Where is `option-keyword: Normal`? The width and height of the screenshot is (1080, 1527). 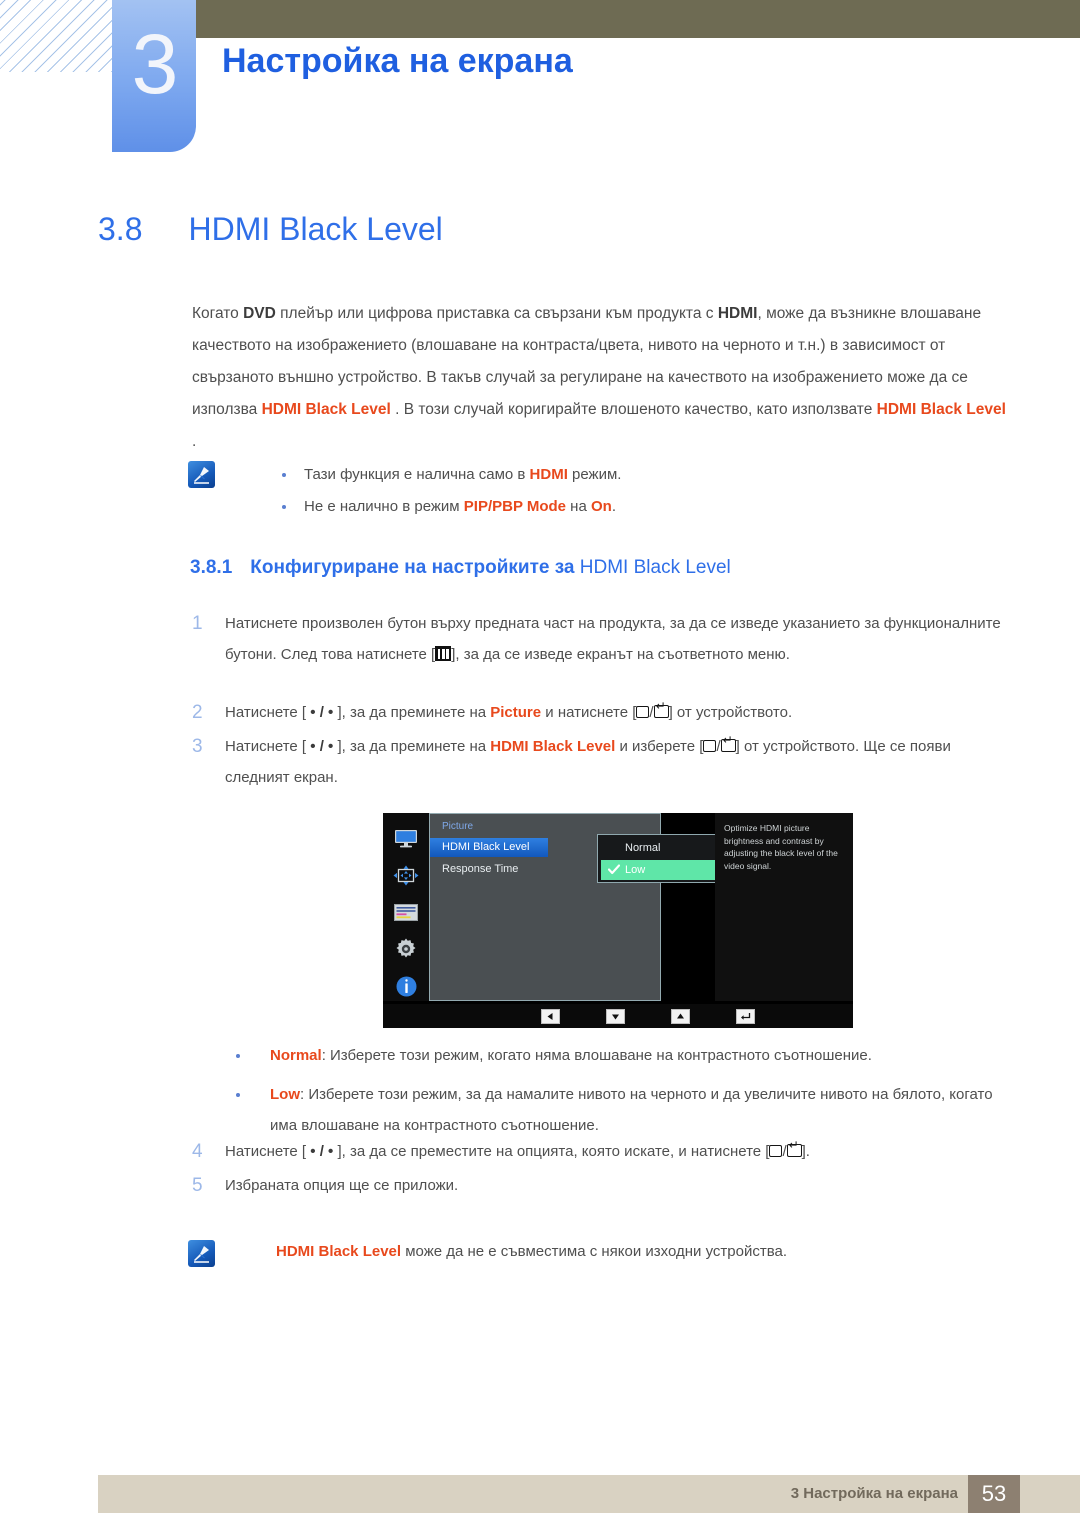 option-keyword: Normal is located at coordinates (296, 1055).